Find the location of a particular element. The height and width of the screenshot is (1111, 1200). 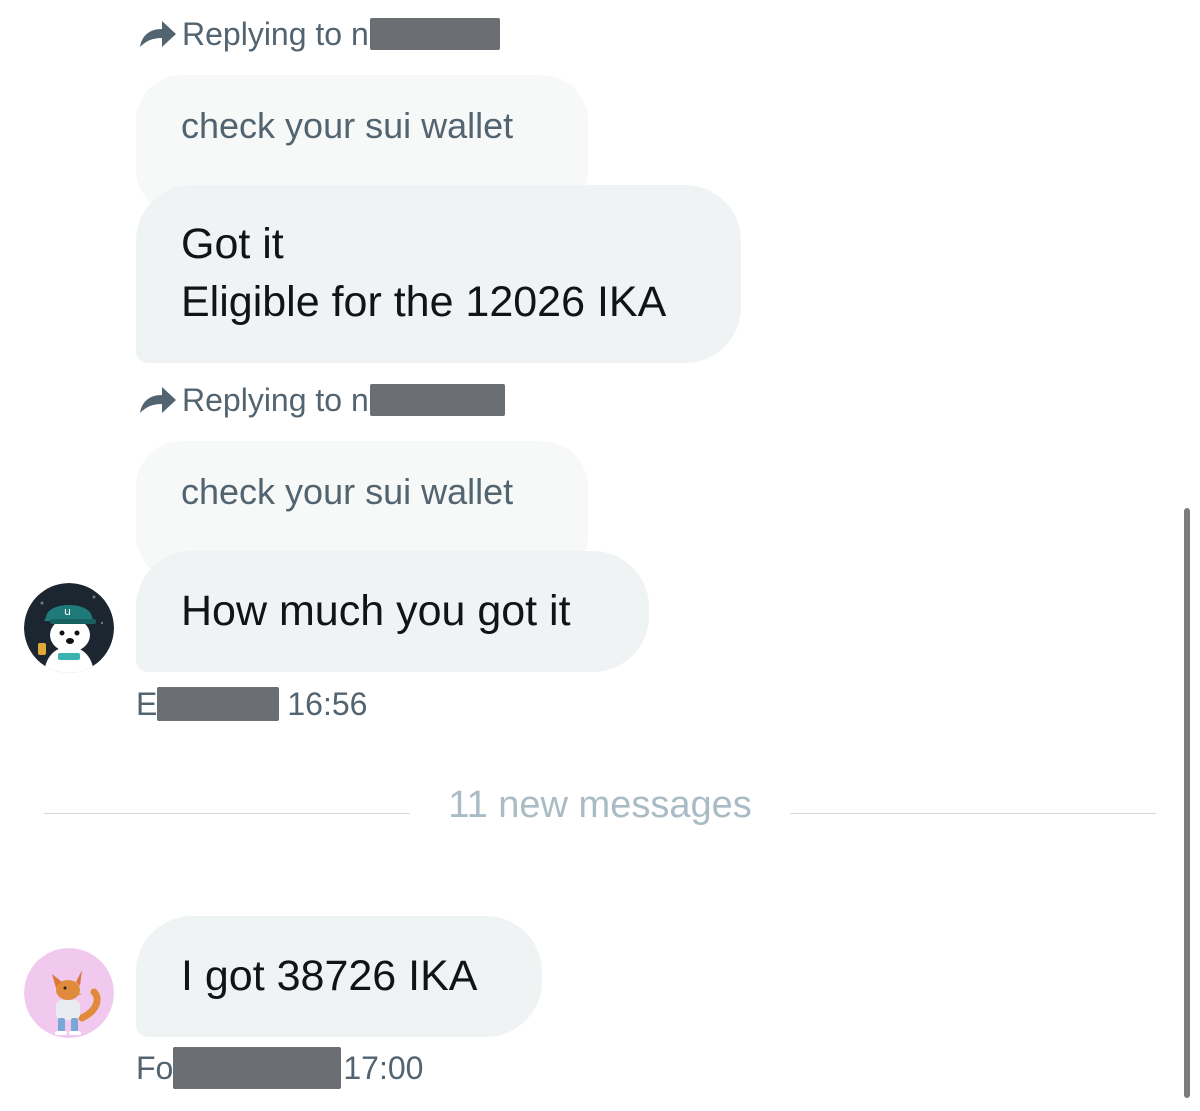

message-text: How much you got it is located at coordinates (376, 611).